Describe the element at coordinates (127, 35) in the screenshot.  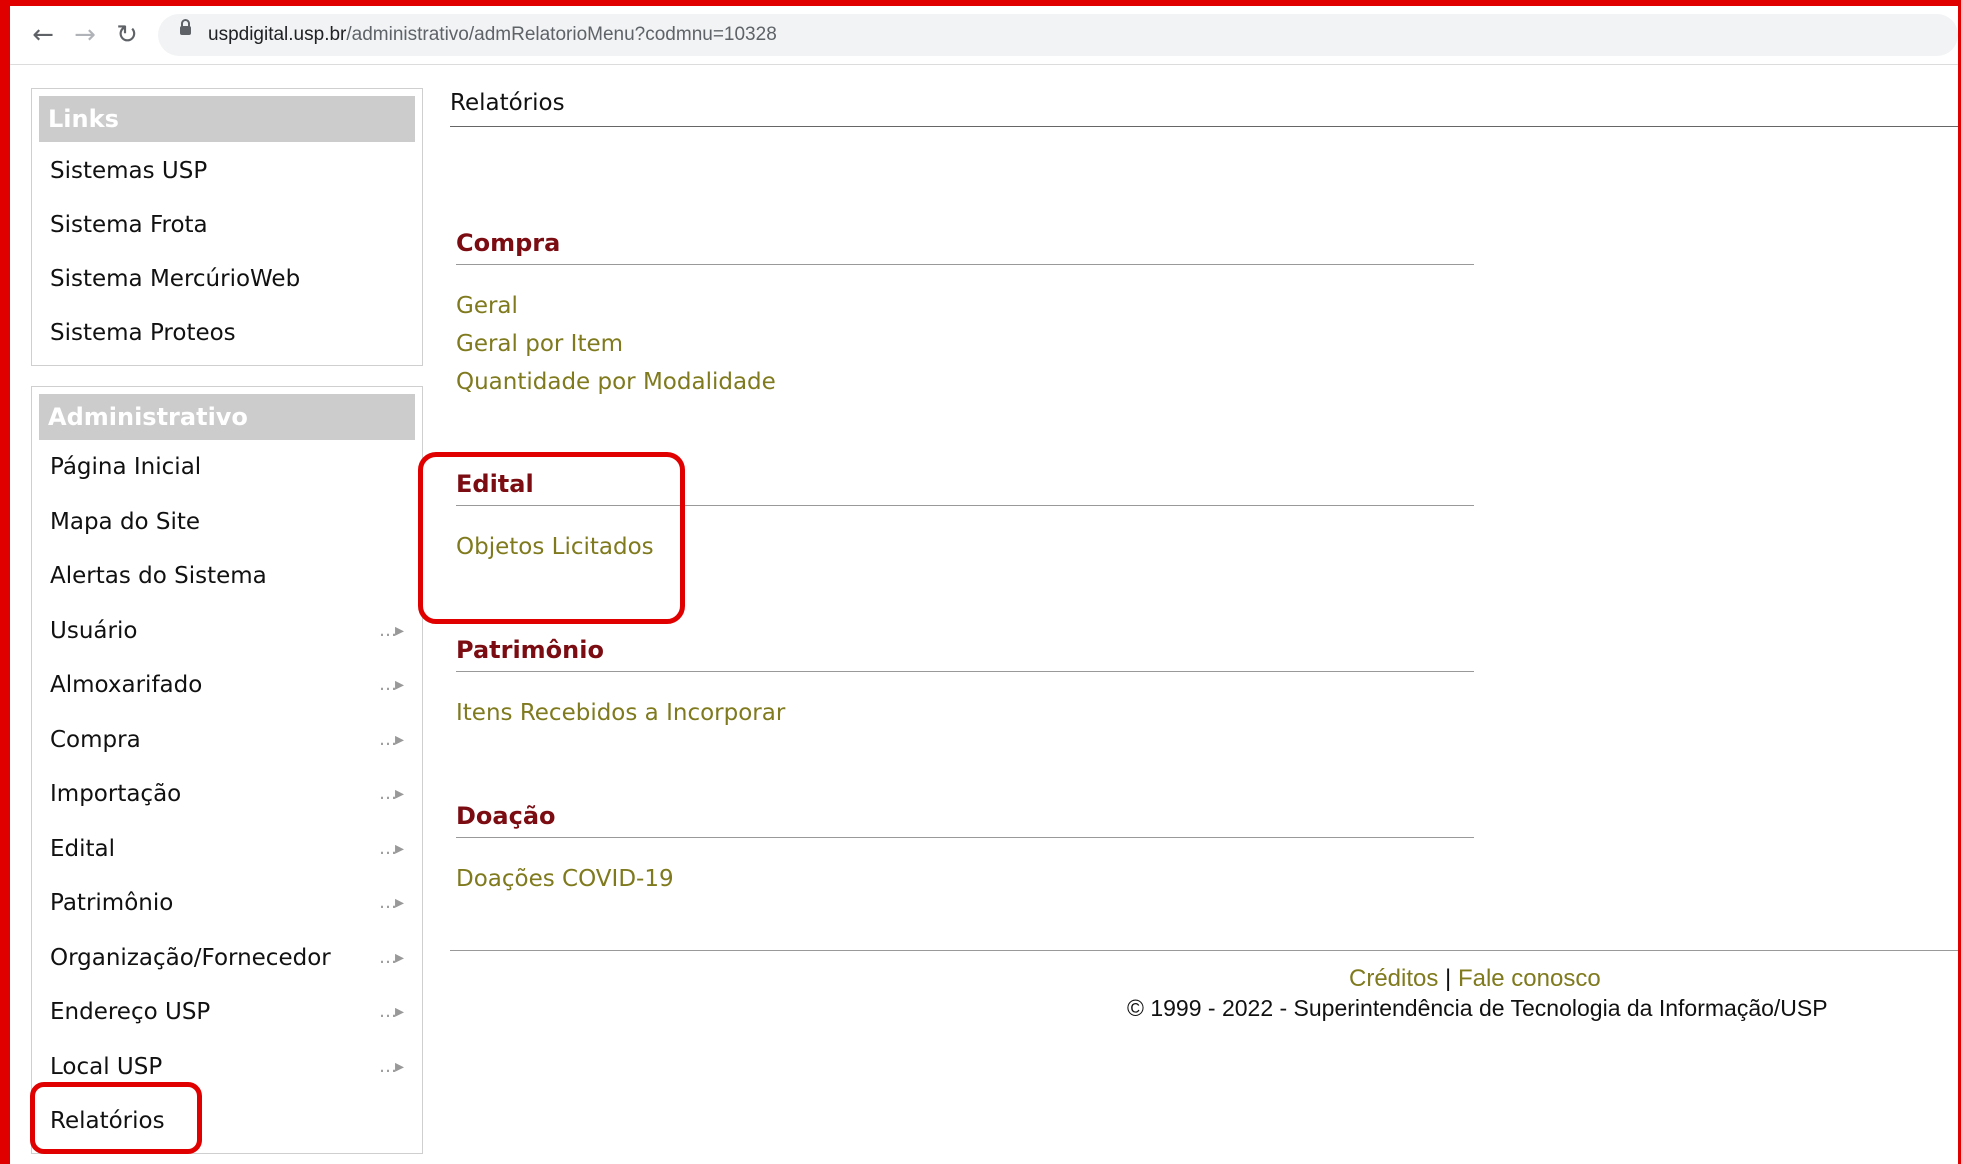
I see `reload-icon: ↻` at that location.